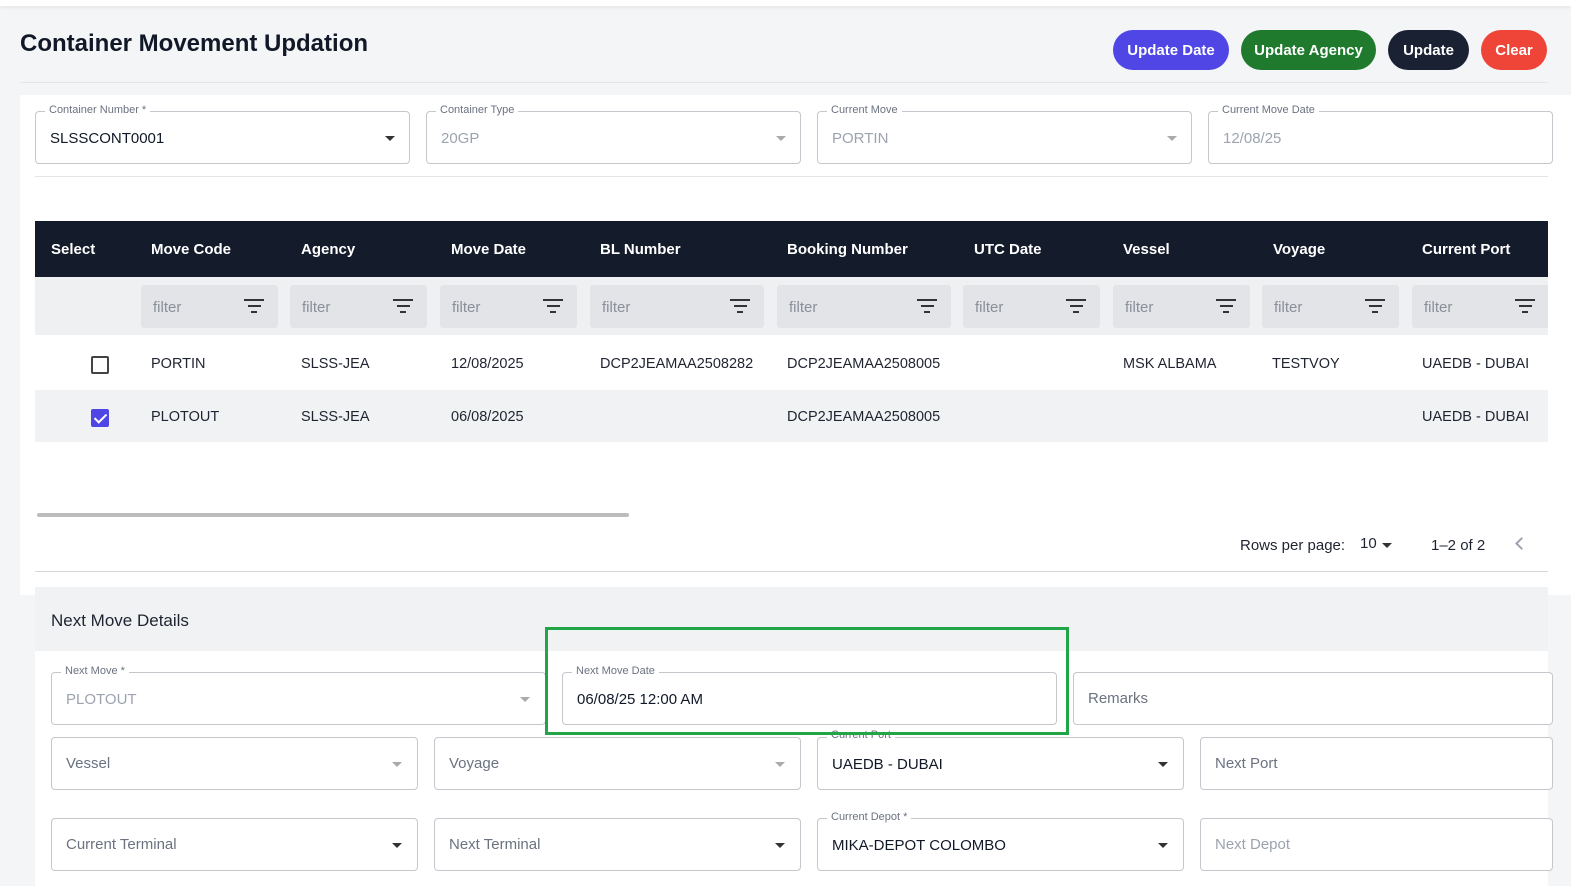 The width and height of the screenshot is (1571, 886). I want to click on filter-move-date: filter, so click(508, 306).